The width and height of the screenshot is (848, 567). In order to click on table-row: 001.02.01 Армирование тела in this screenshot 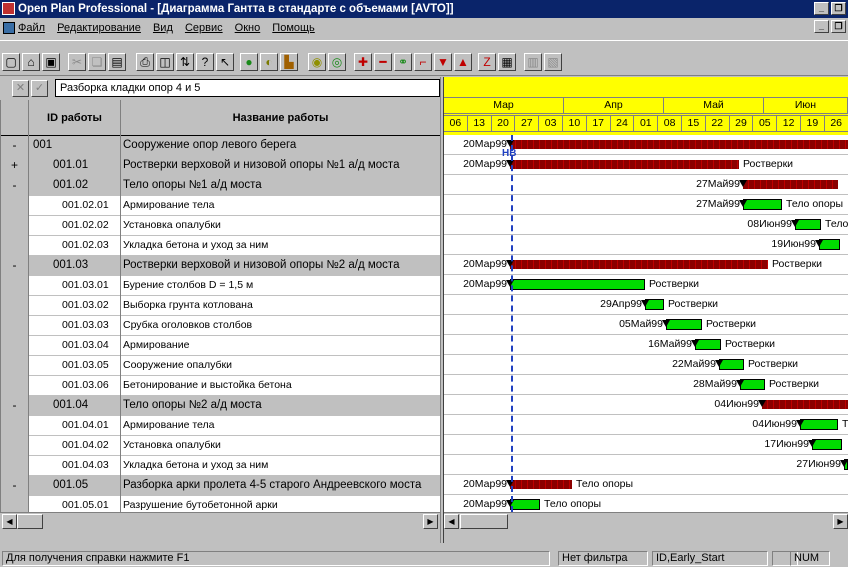, I will do `click(220, 206)`.